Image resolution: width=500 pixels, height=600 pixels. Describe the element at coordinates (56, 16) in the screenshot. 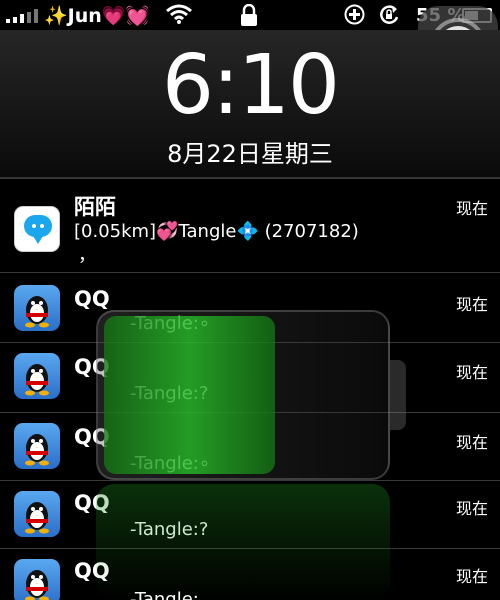

I see `sparkle-icon: ✨` at that location.